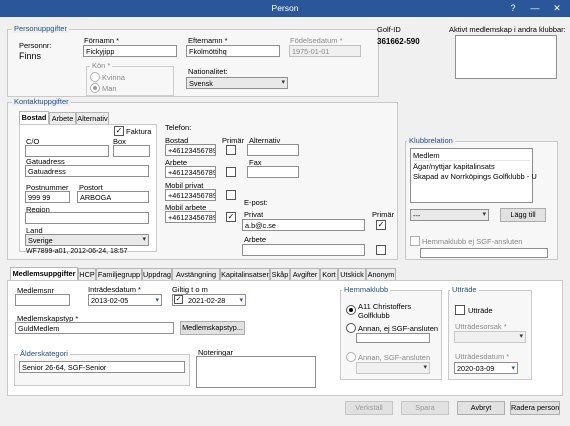  What do you see at coordinates (460, 310) in the screenshot?
I see `uttrade-checkbox` at bounding box center [460, 310].